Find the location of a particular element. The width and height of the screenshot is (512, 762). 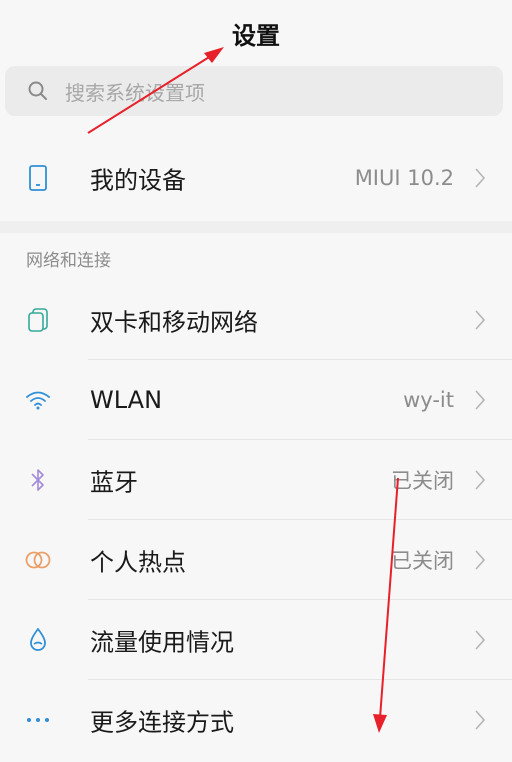

wifi-icon is located at coordinates (38, 400).